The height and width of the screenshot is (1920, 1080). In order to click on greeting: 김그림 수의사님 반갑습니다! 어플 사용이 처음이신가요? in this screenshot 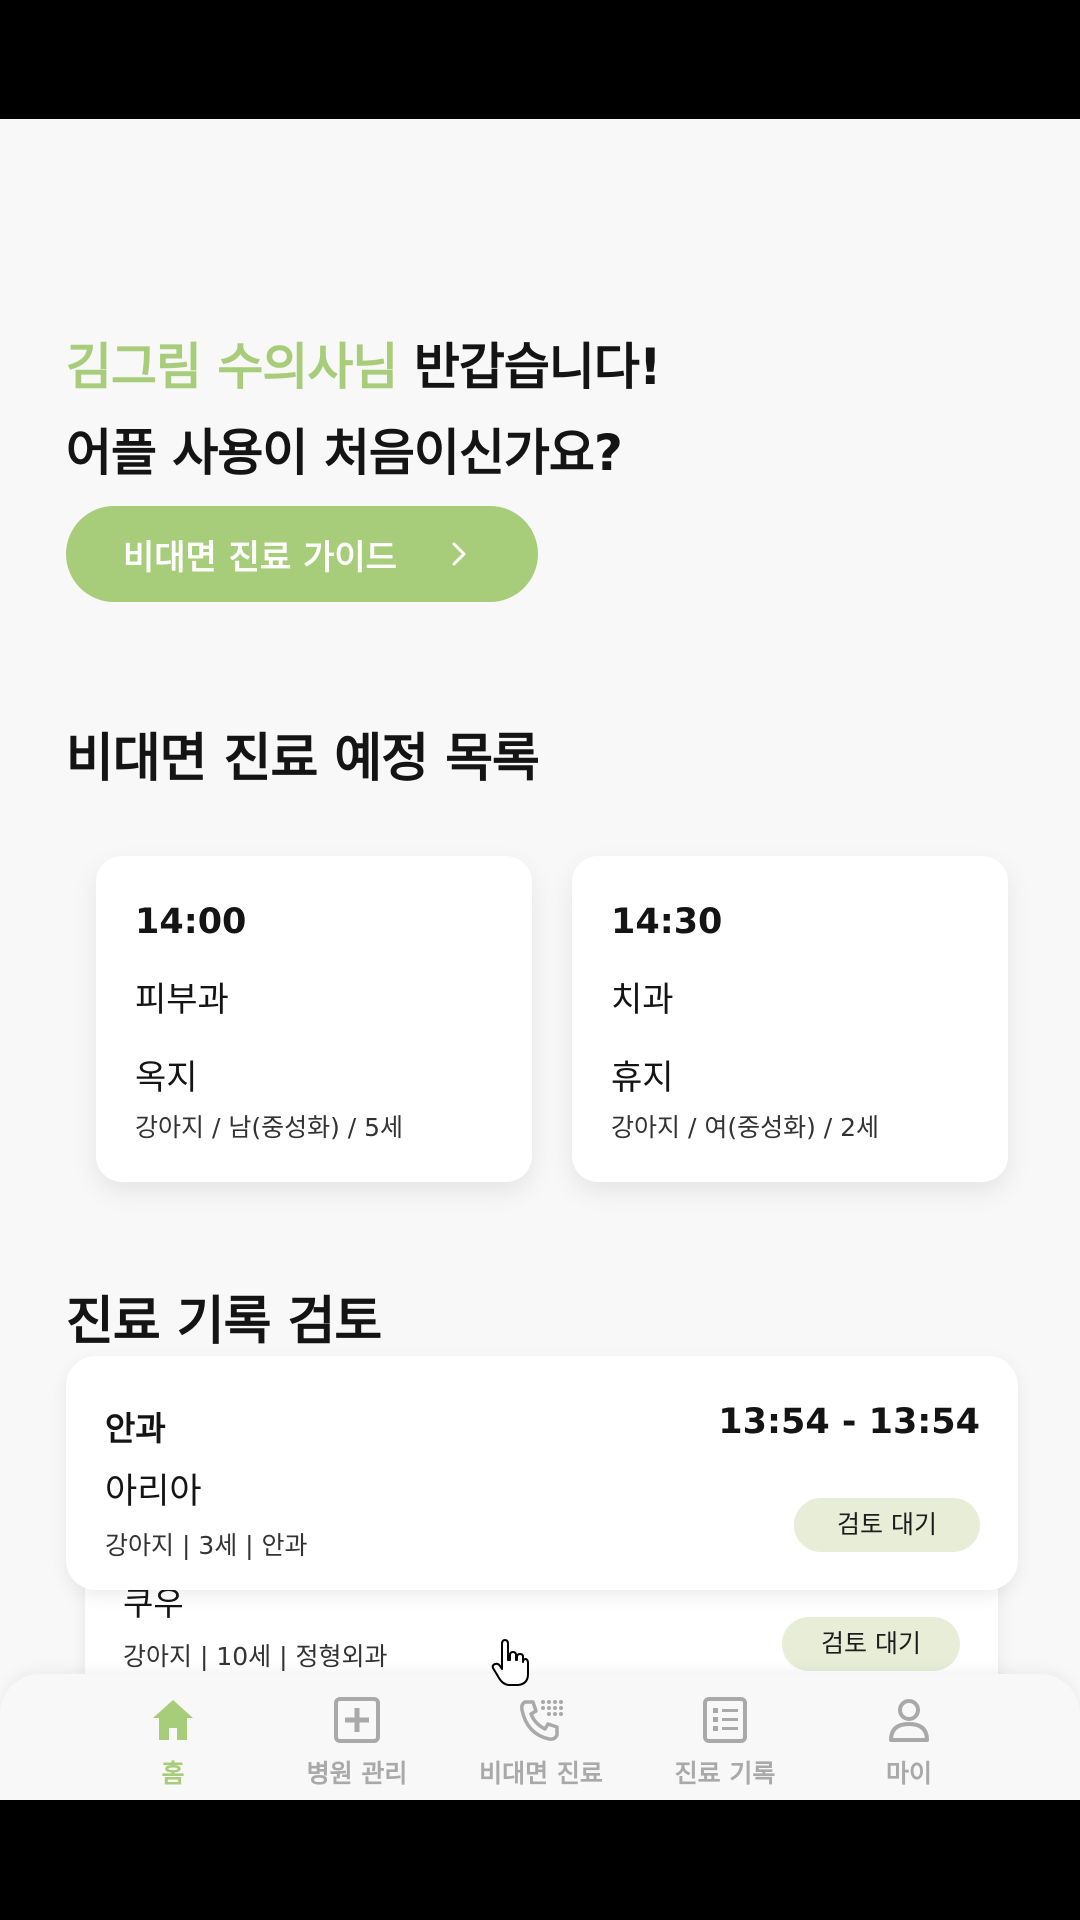, I will do `click(364, 410)`.